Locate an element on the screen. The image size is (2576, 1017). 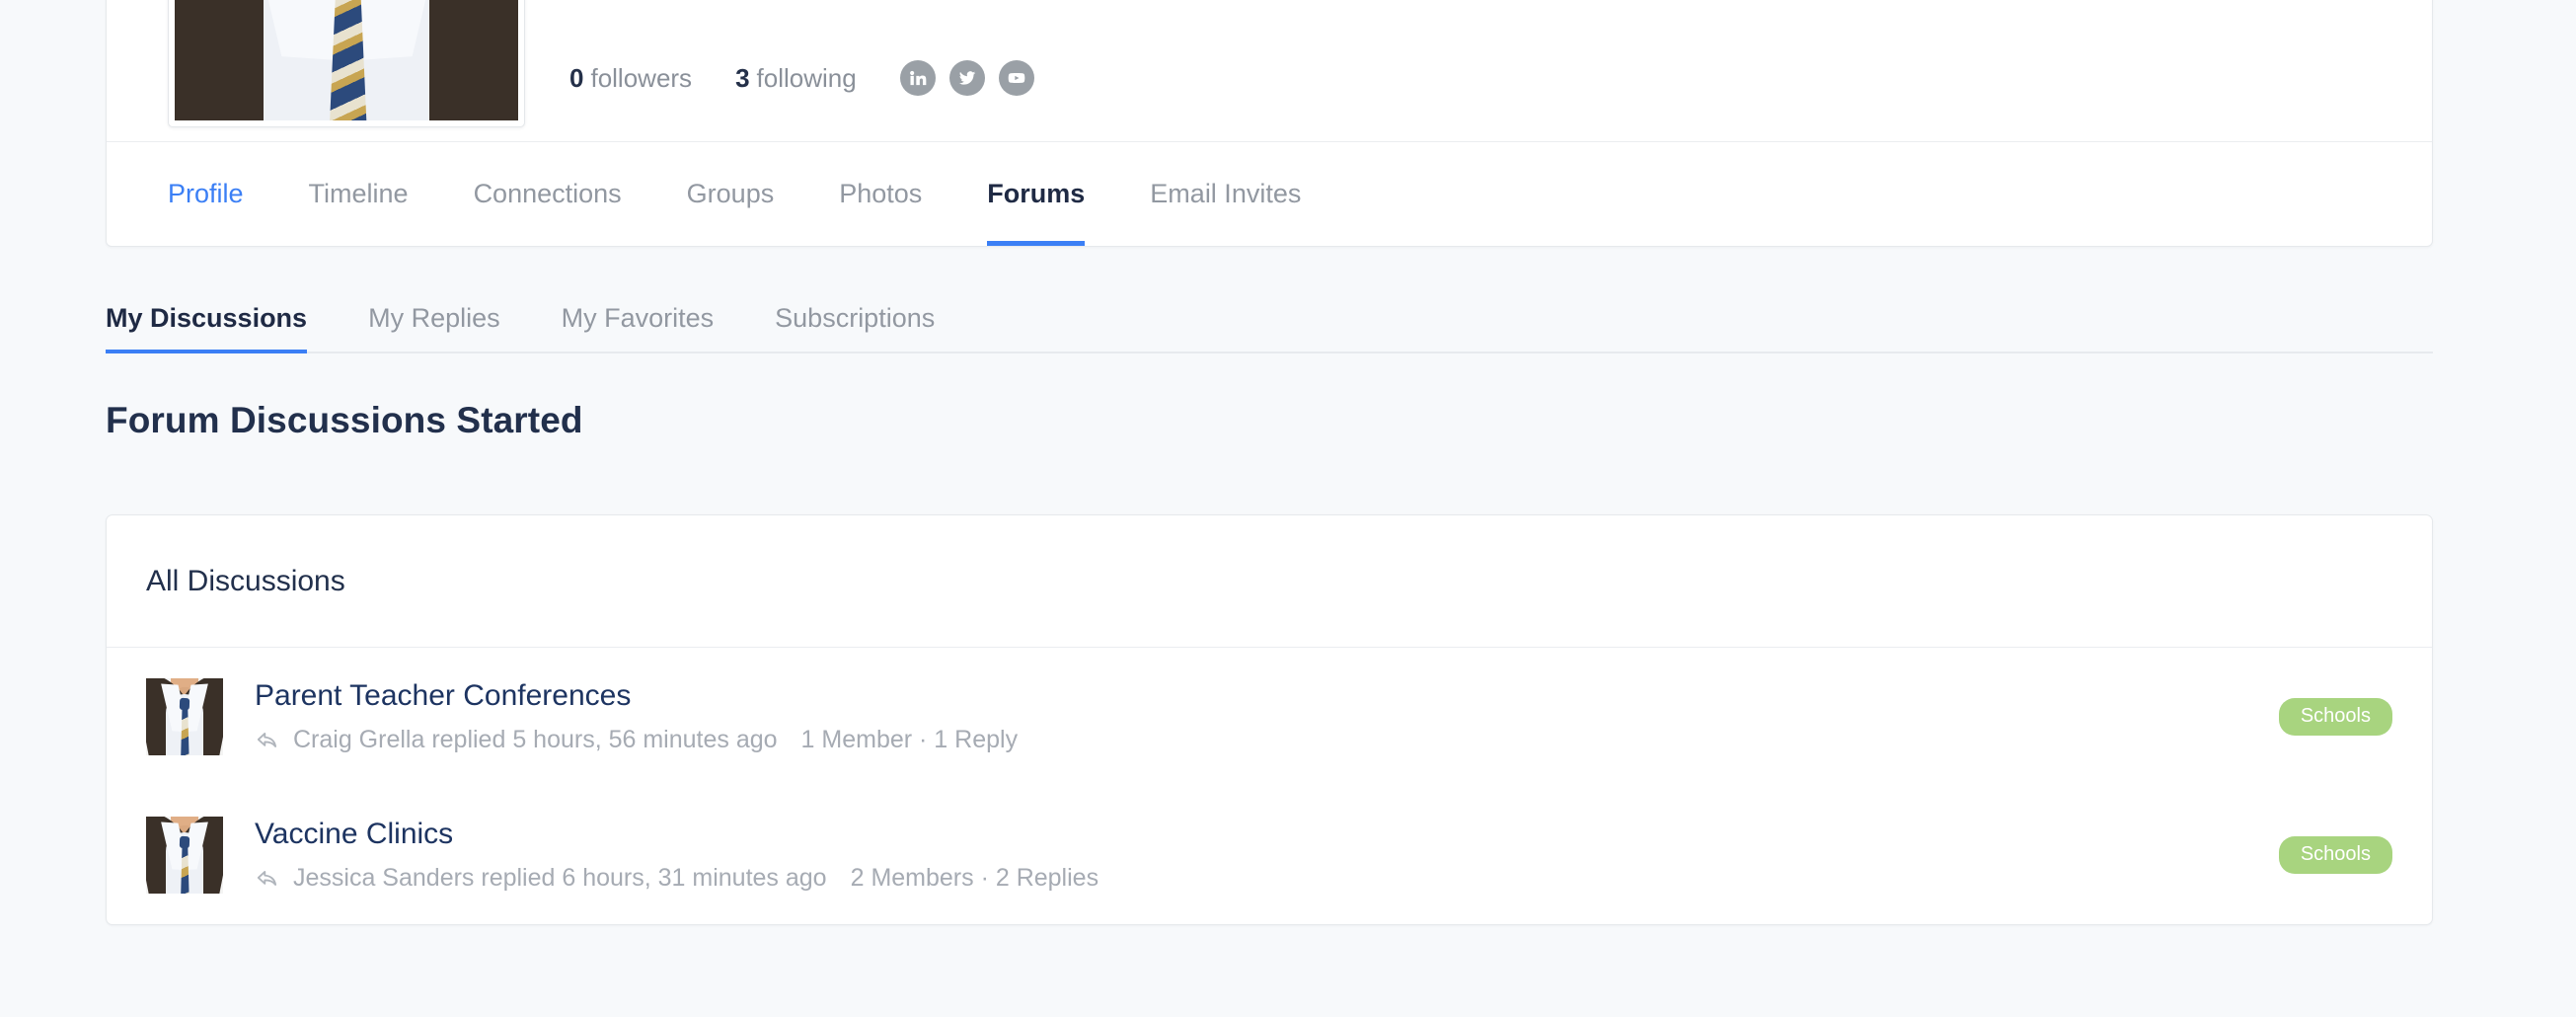
tab-connections-label: Connections is located at coordinates (547, 193).